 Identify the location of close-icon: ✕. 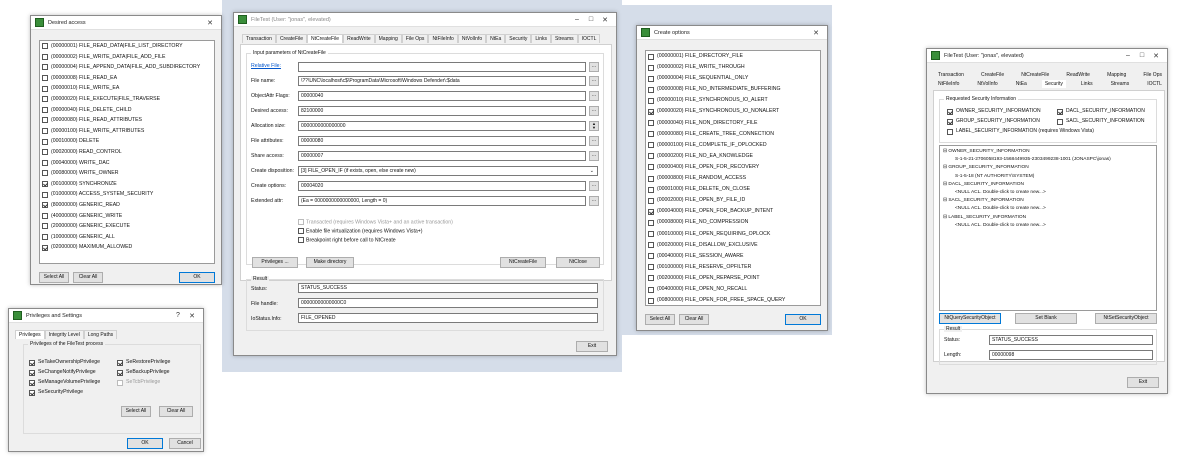
(210, 23).